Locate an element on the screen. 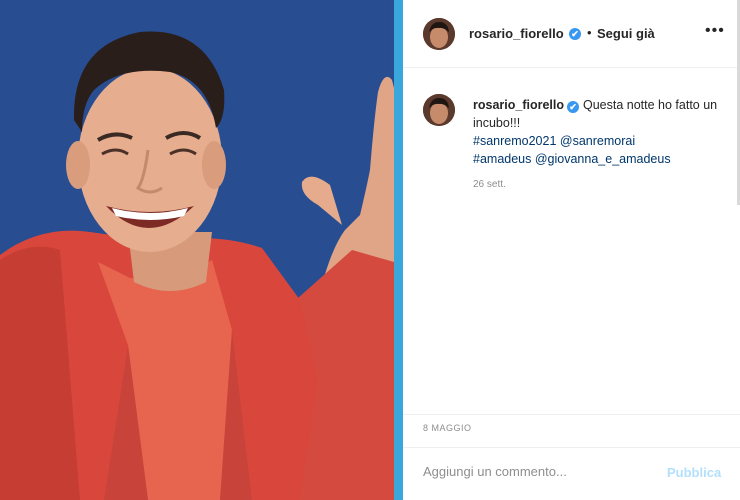 The width and height of the screenshot is (740, 500). comment-bar: Pubblica is located at coordinates (571, 473).